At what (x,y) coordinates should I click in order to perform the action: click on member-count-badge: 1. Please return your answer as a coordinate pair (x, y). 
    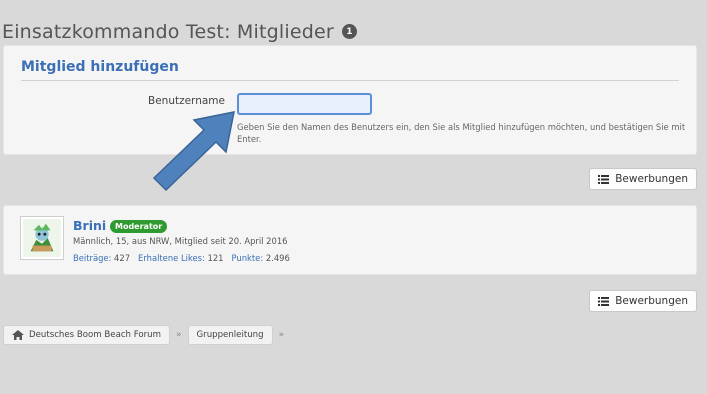
    Looking at the image, I should click on (349, 32).